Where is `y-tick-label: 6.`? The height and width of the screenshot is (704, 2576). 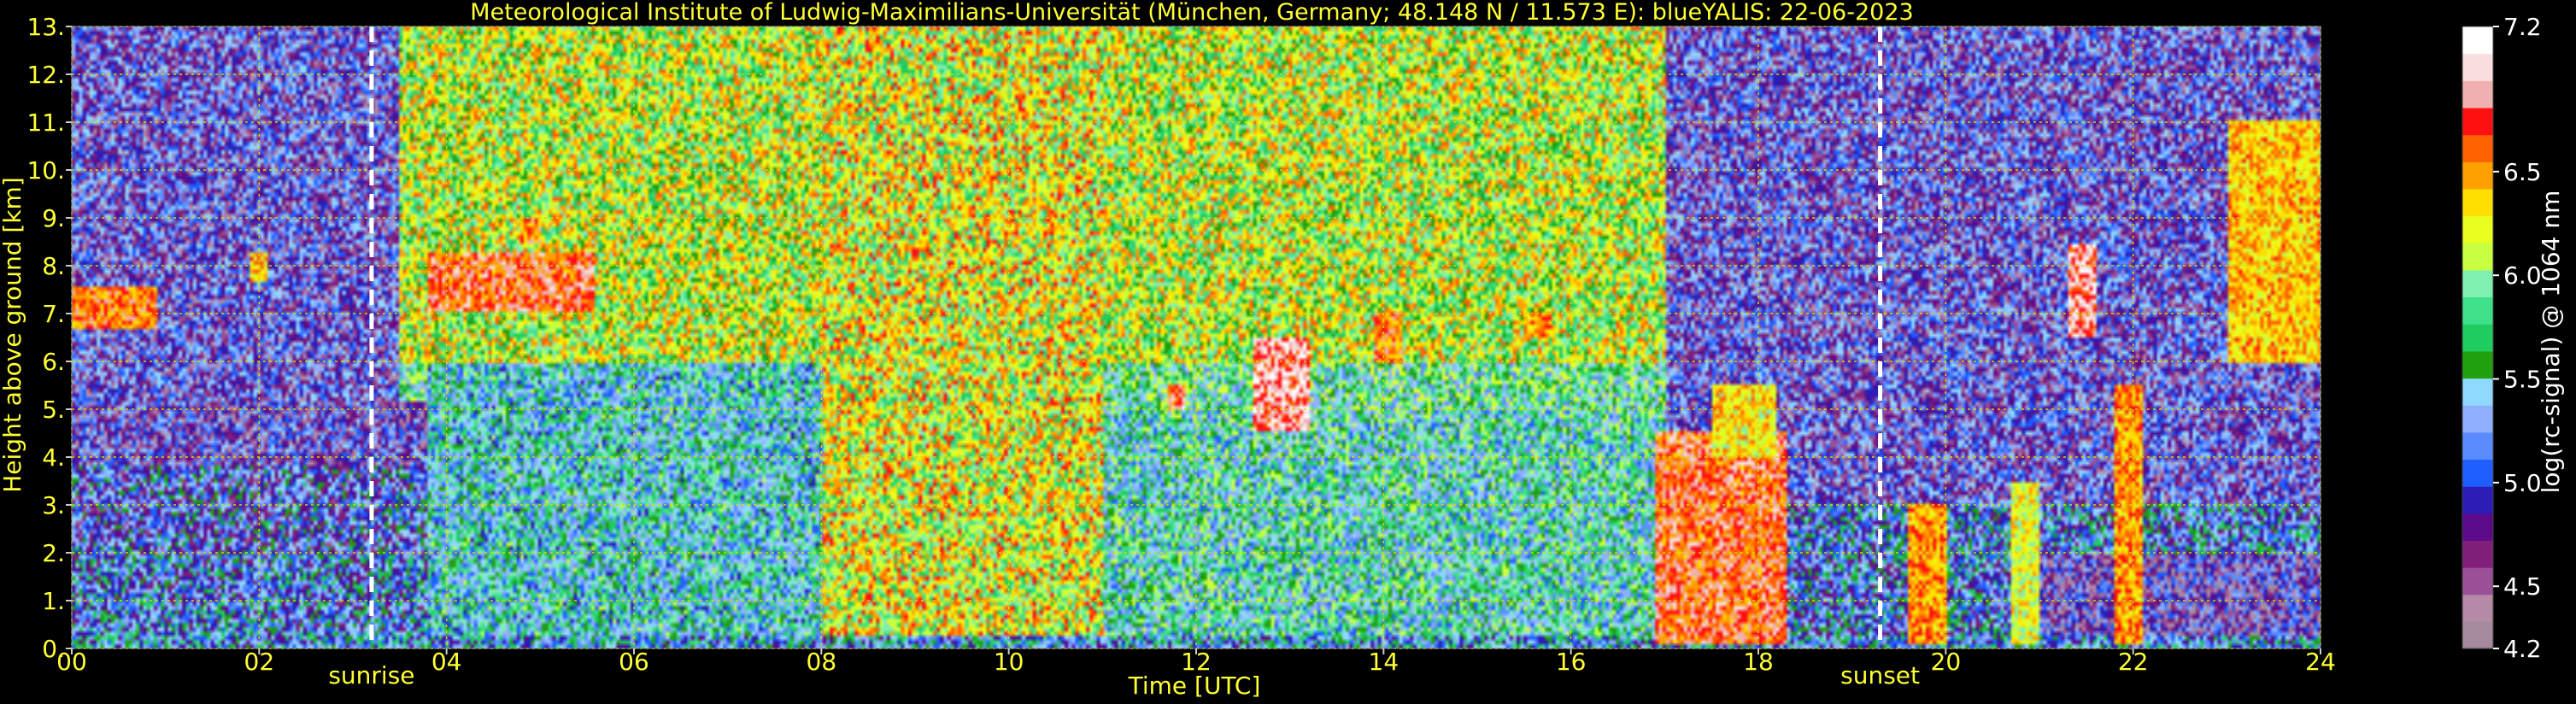
y-tick-label: 6. is located at coordinates (53, 362).